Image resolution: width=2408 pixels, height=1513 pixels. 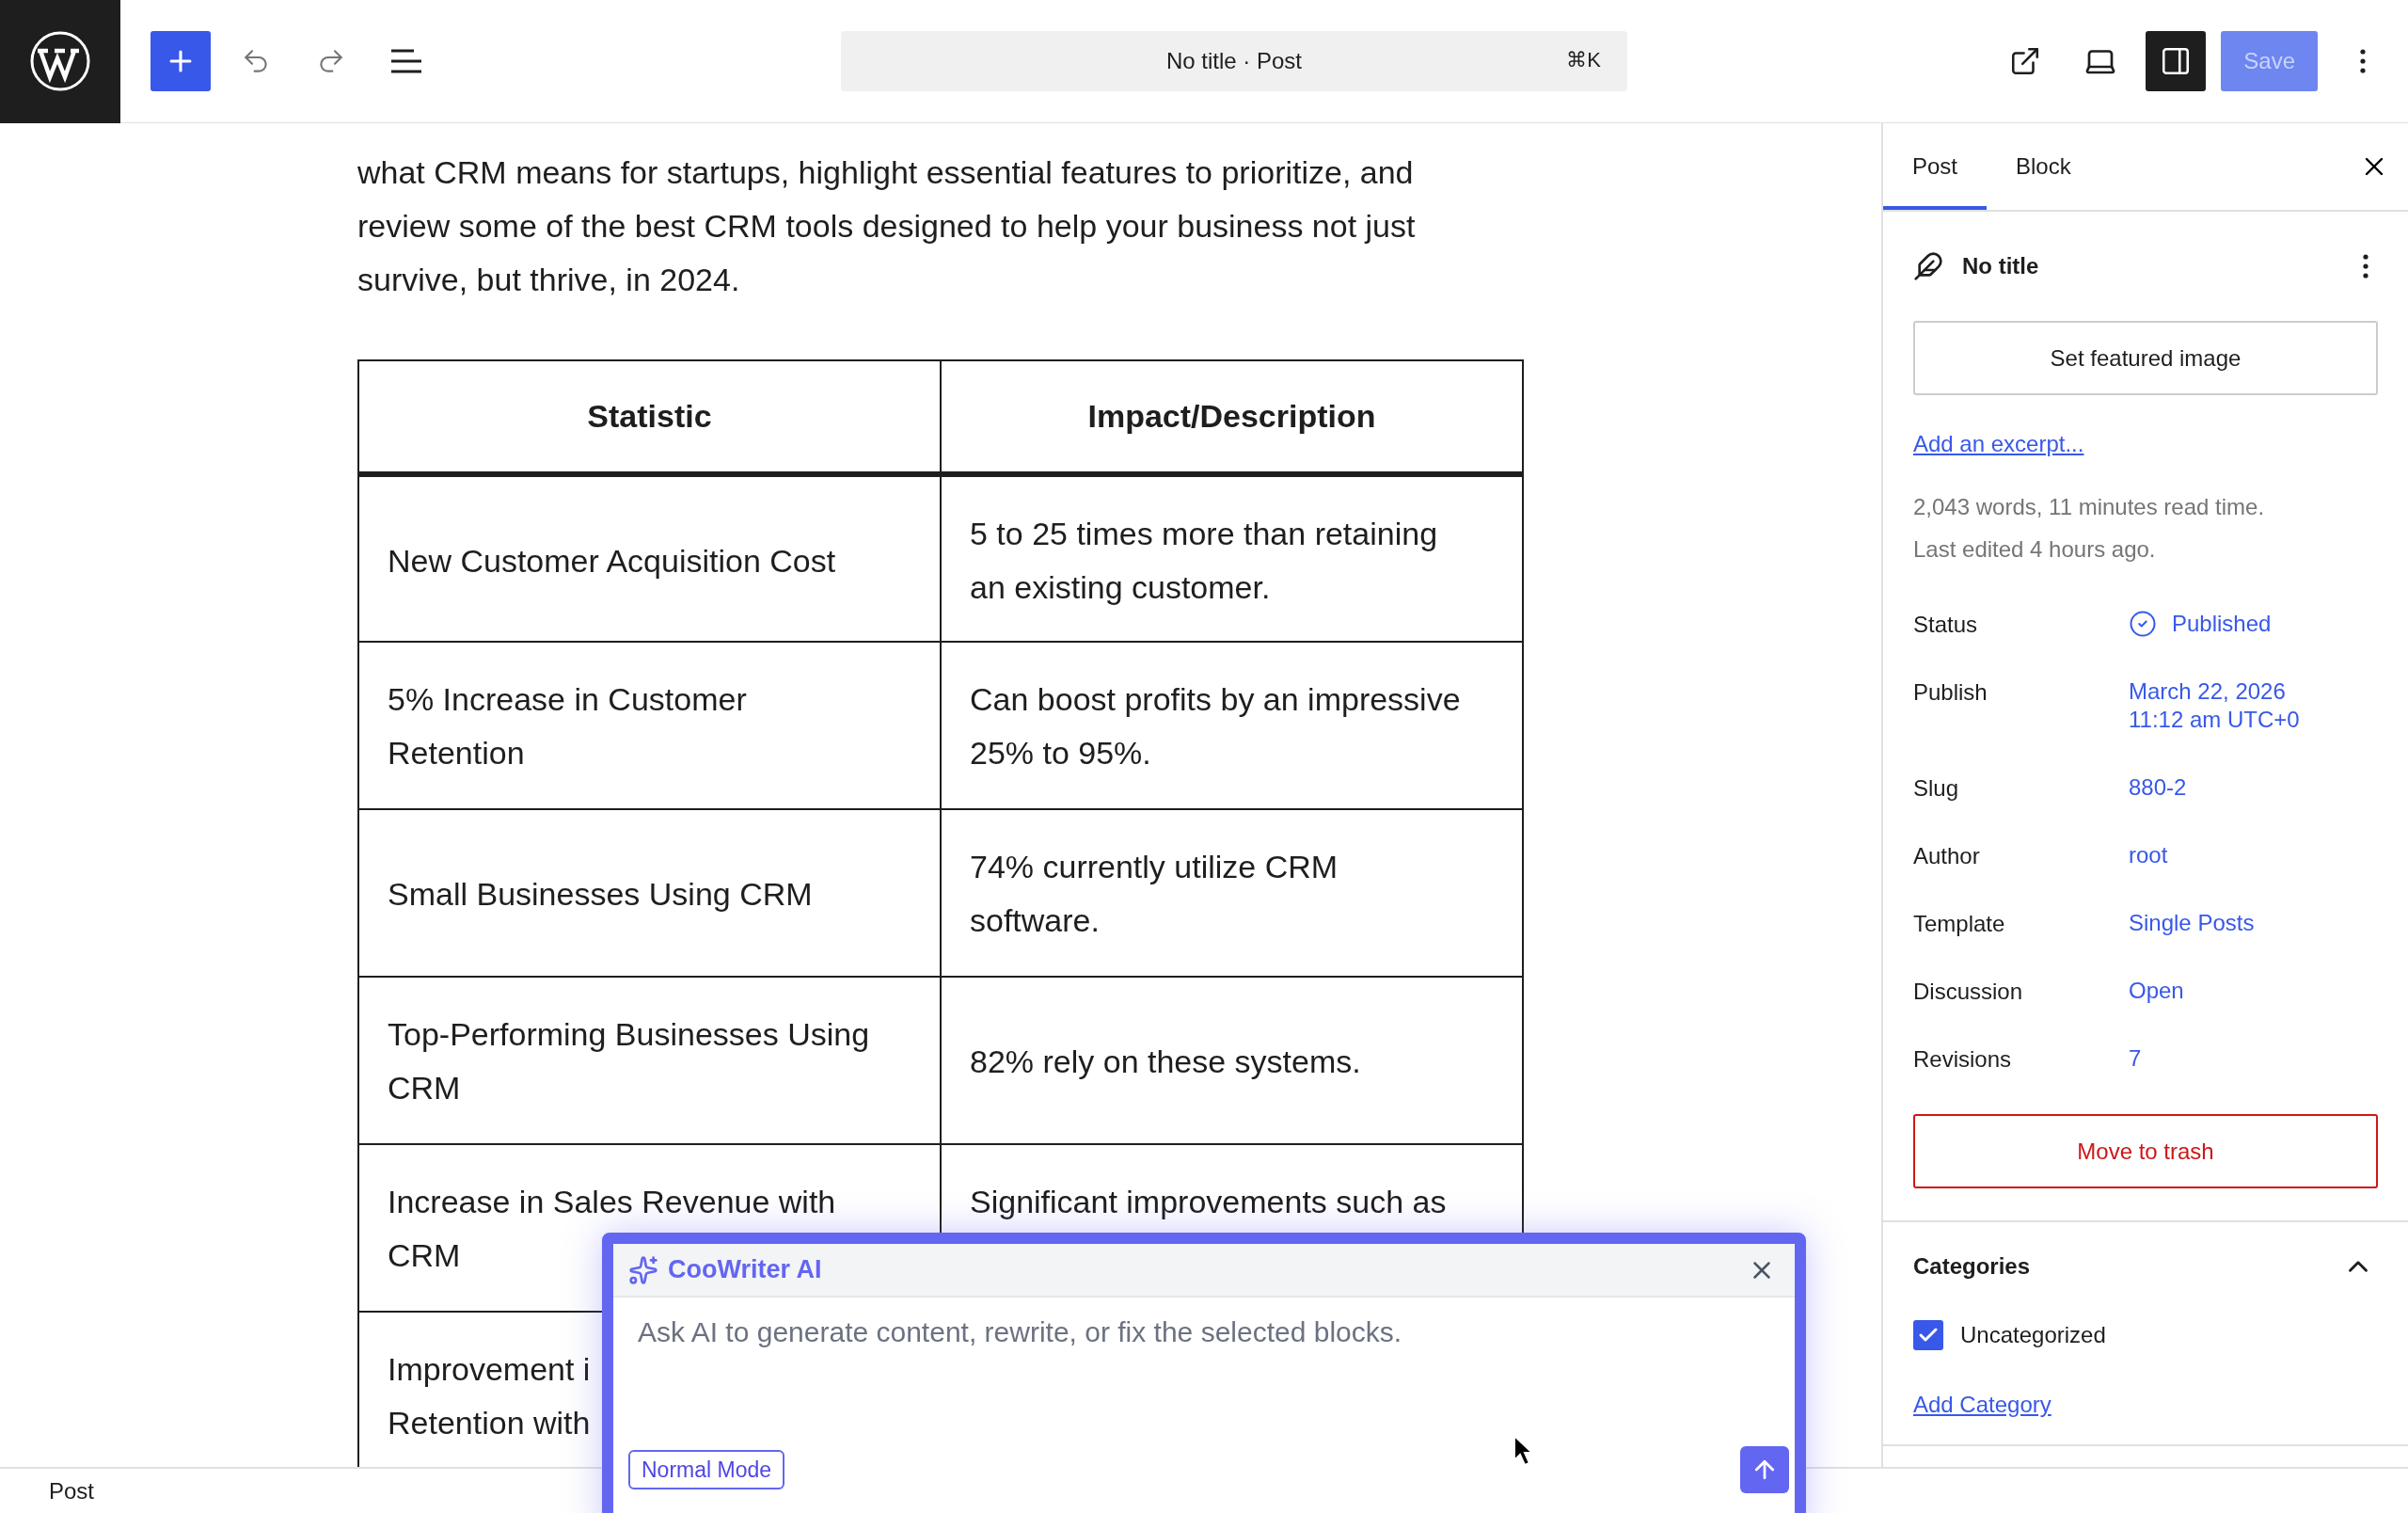 What do you see at coordinates (2157, 991) in the screenshot?
I see `field-value: Open` at bounding box center [2157, 991].